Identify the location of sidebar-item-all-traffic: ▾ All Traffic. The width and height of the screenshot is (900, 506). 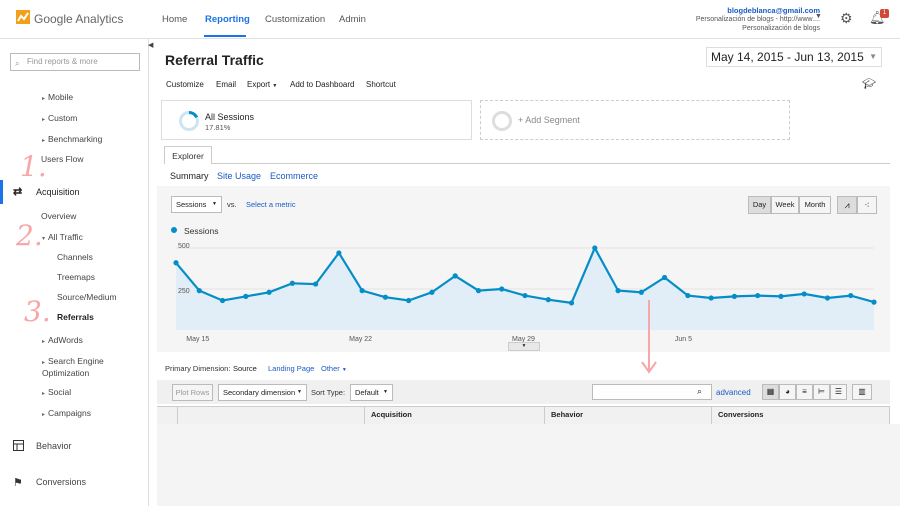
(62, 237).